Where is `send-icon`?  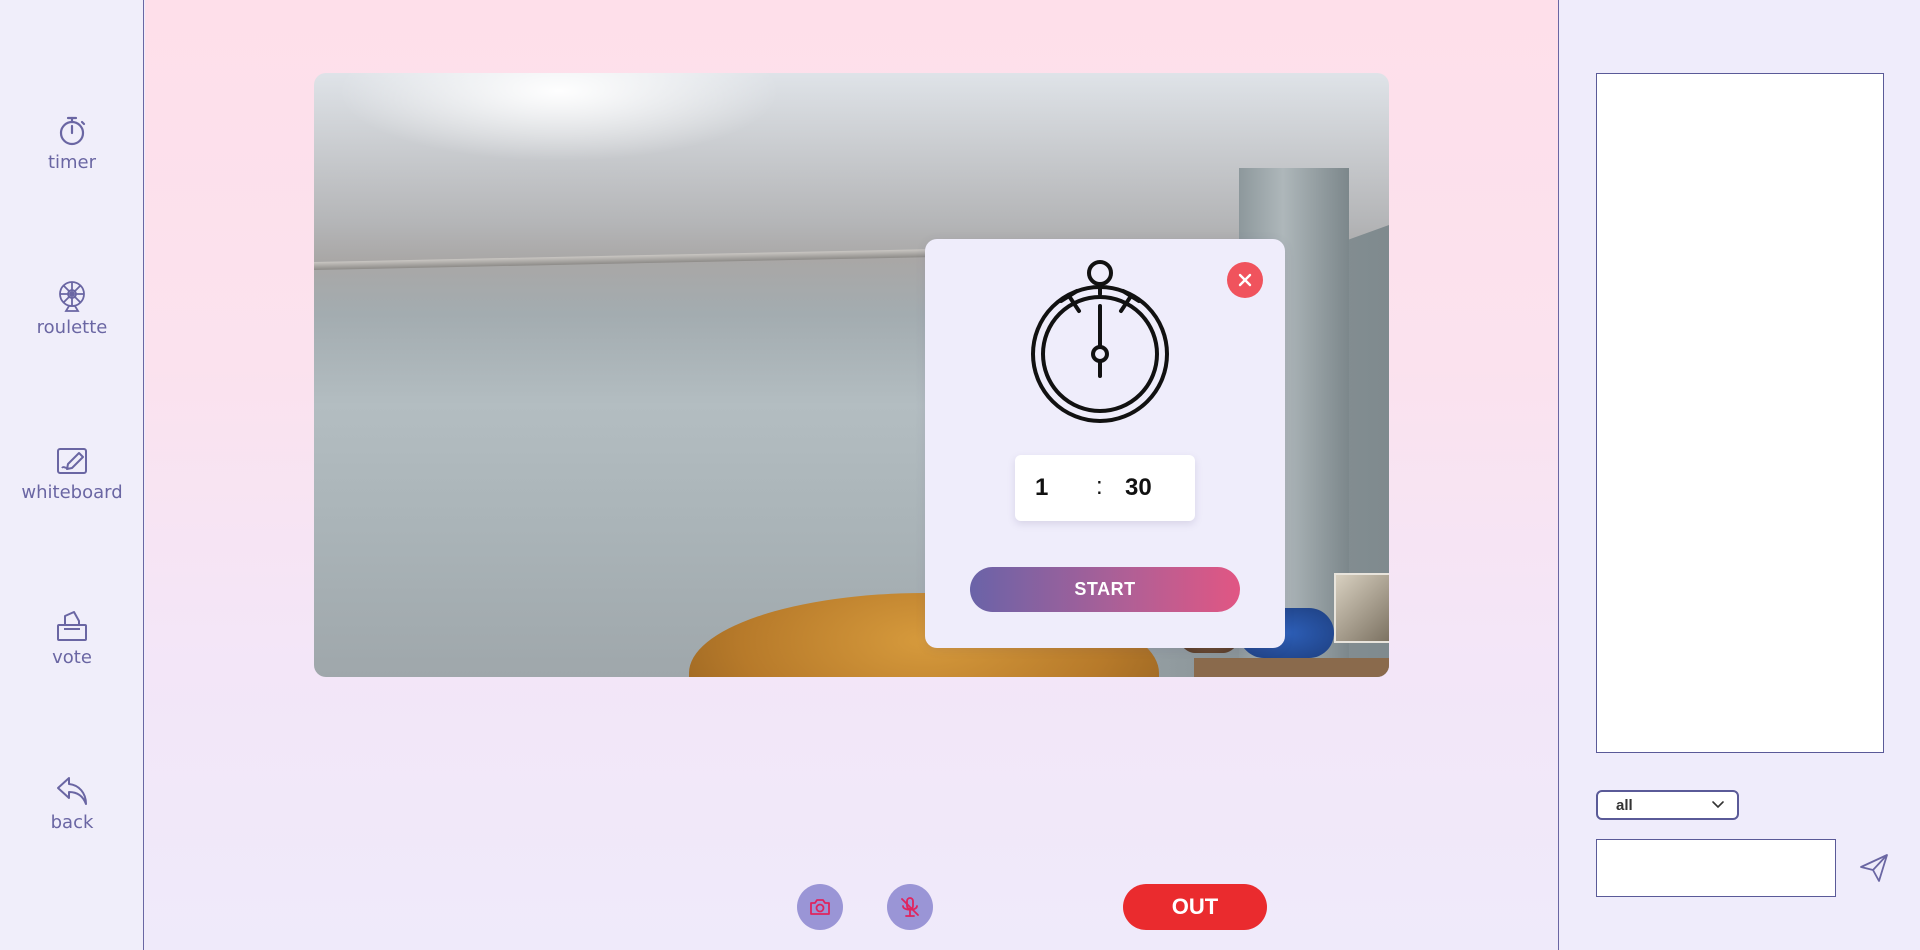
send-icon is located at coordinates (1874, 868).